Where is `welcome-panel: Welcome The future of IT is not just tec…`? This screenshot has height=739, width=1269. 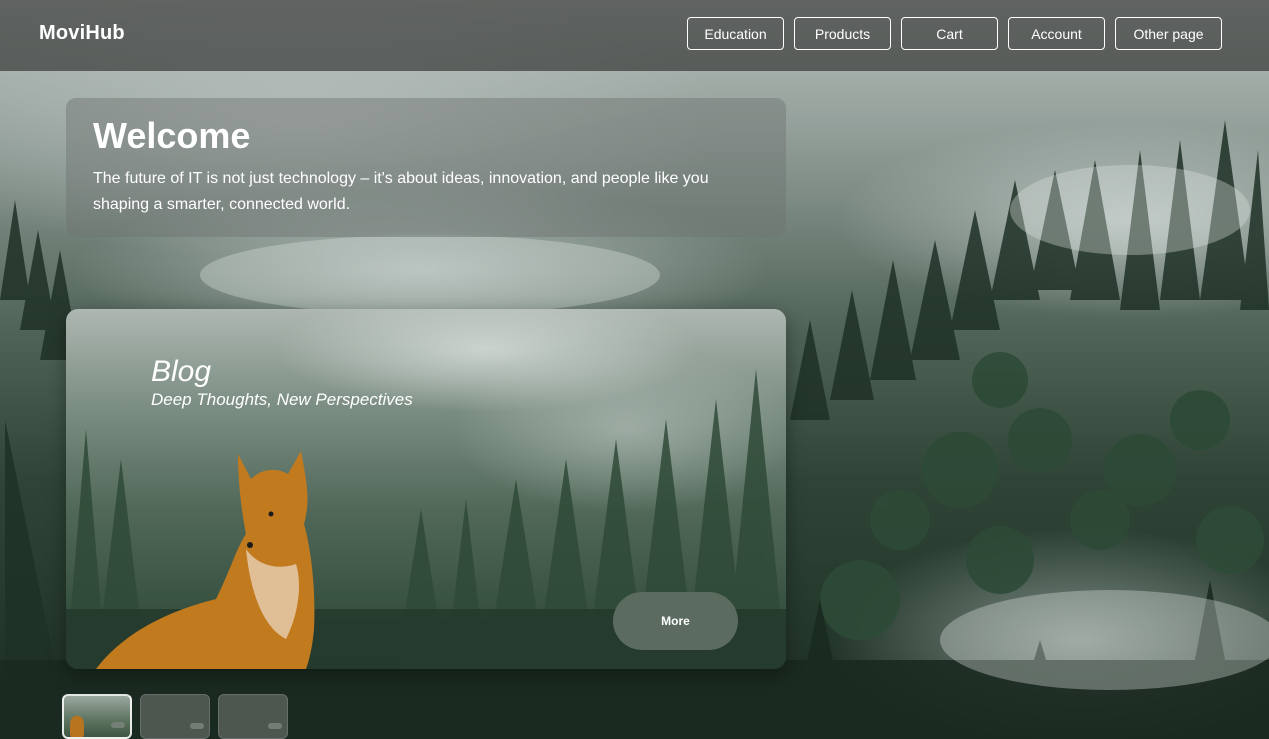 welcome-panel: Welcome The future of IT is not just tec… is located at coordinates (426, 167).